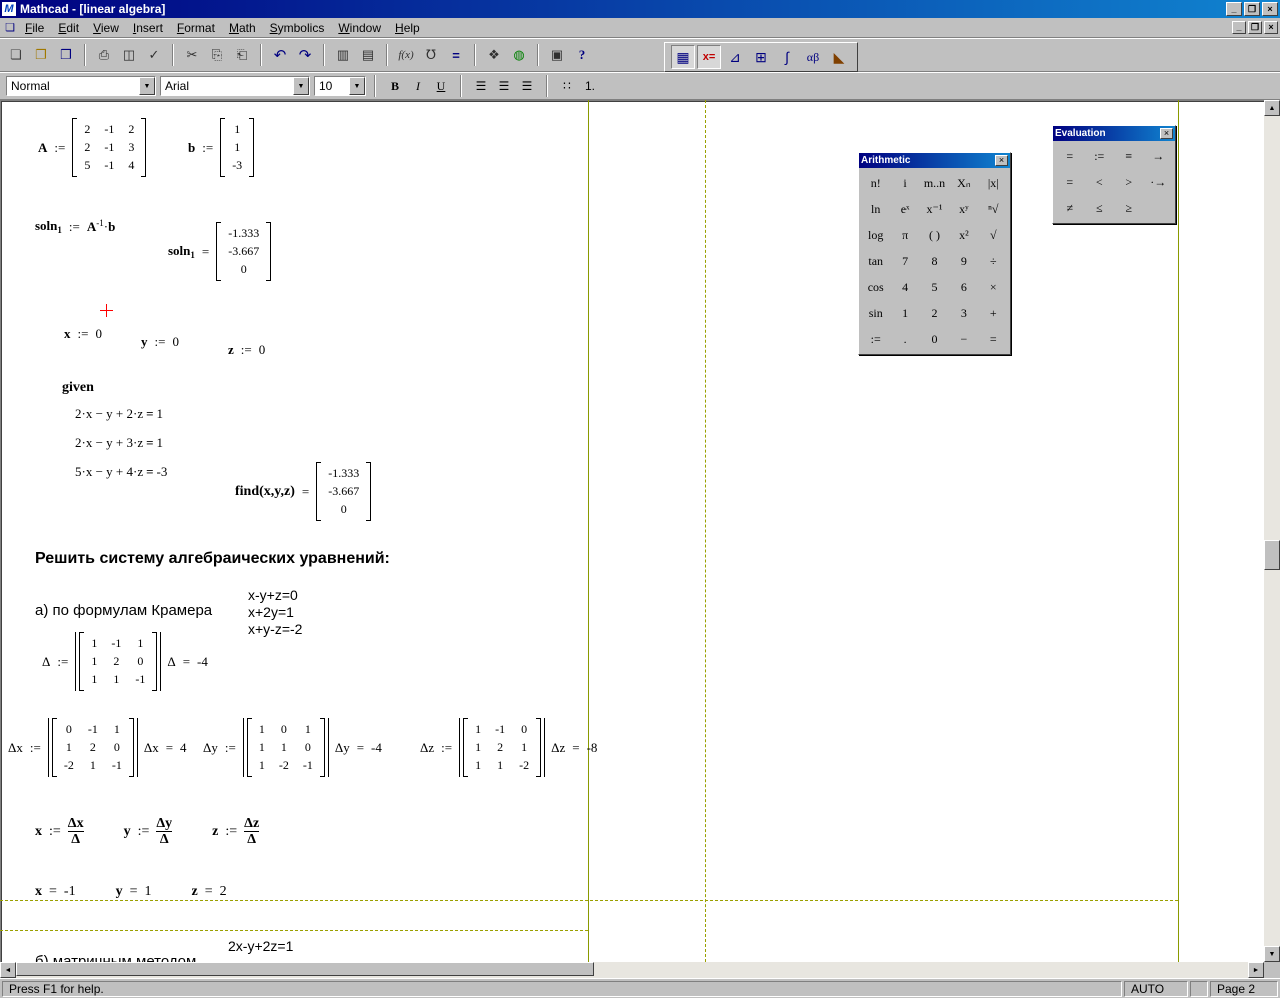 The width and height of the screenshot is (1280, 998). What do you see at coordinates (934, 287) in the screenshot?
I see `palette-key: 5` at bounding box center [934, 287].